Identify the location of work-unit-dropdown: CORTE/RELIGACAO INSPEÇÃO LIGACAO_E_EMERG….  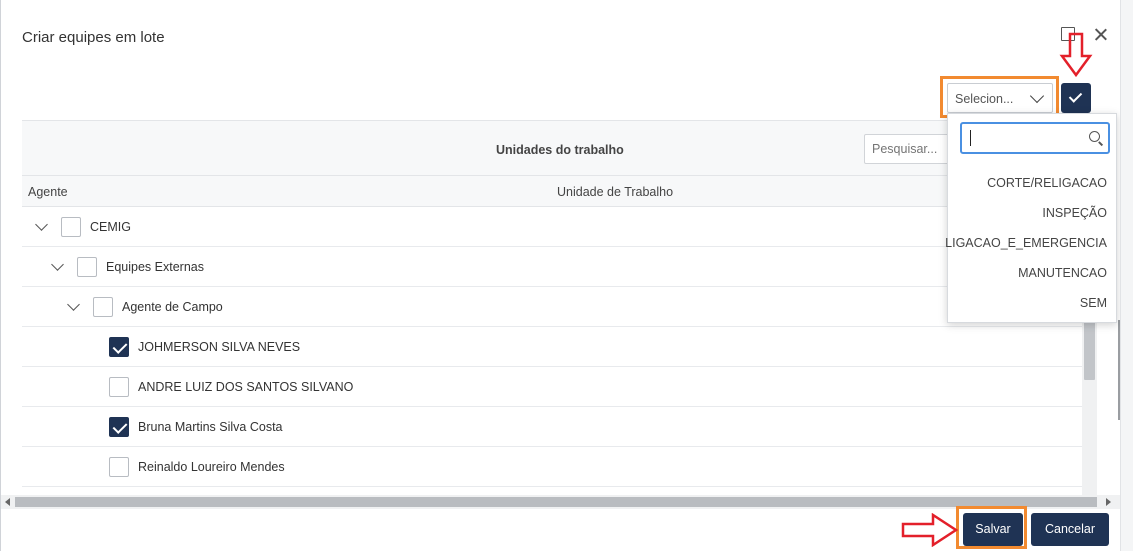
(1031, 218).